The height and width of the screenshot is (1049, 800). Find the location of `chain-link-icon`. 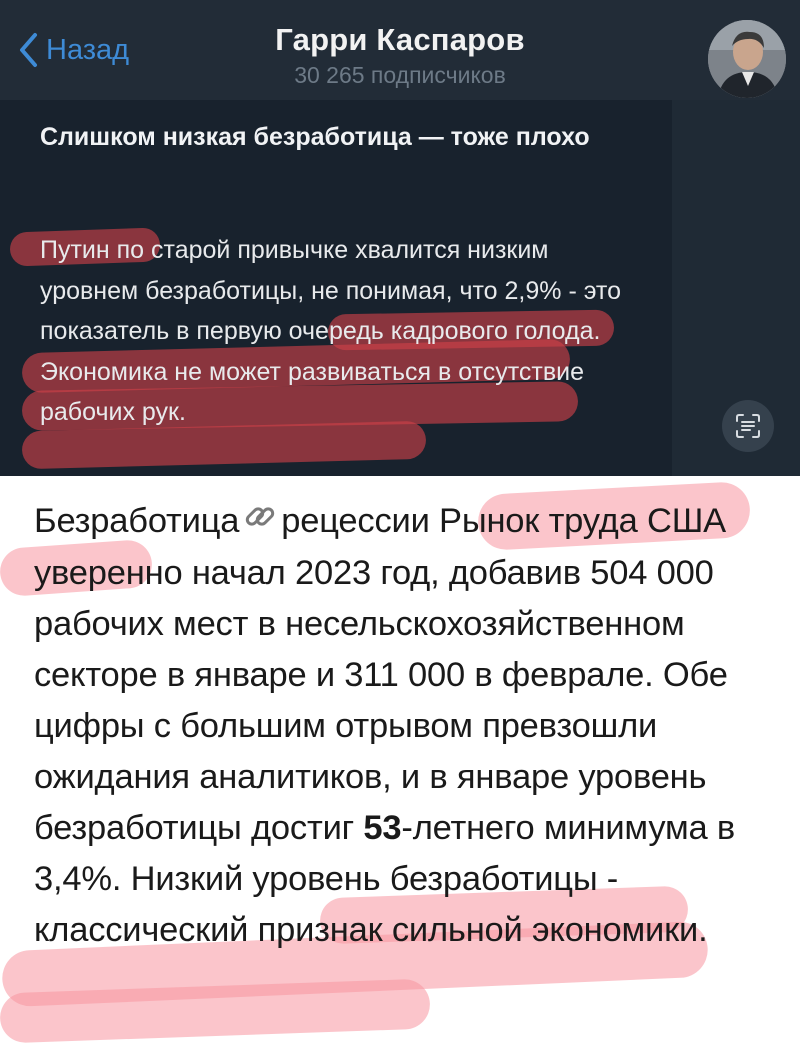

chain-link-icon is located at coordinates (260, 522).